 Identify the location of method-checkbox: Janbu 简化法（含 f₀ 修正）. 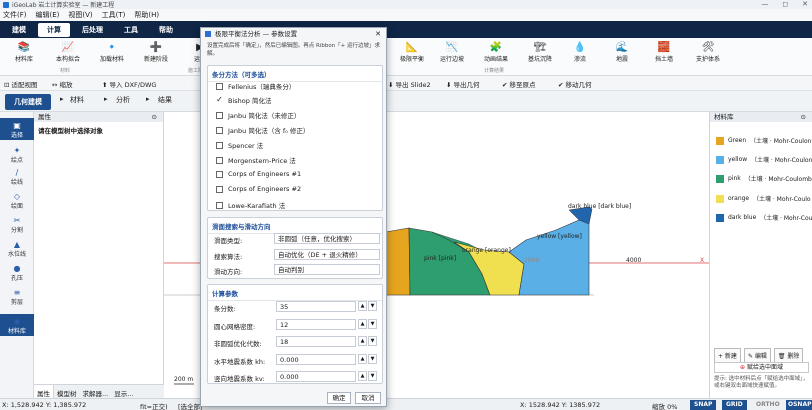
(262, 130).